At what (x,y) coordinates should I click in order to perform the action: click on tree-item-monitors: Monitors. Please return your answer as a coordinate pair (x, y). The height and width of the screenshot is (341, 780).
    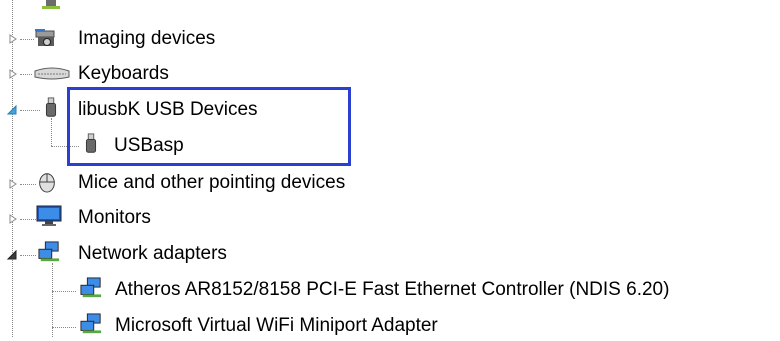
    Looking at the image, I should click on (114, 218).